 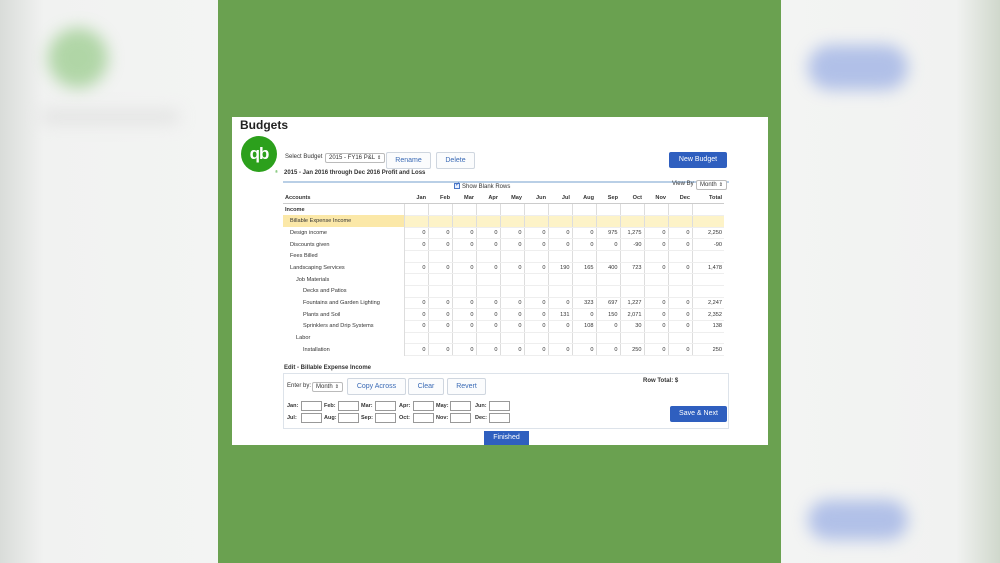 What do you see at coordinates (632, 326) in the screenshot?
I see `month-cell: 30` at bounding box center [632, 326].